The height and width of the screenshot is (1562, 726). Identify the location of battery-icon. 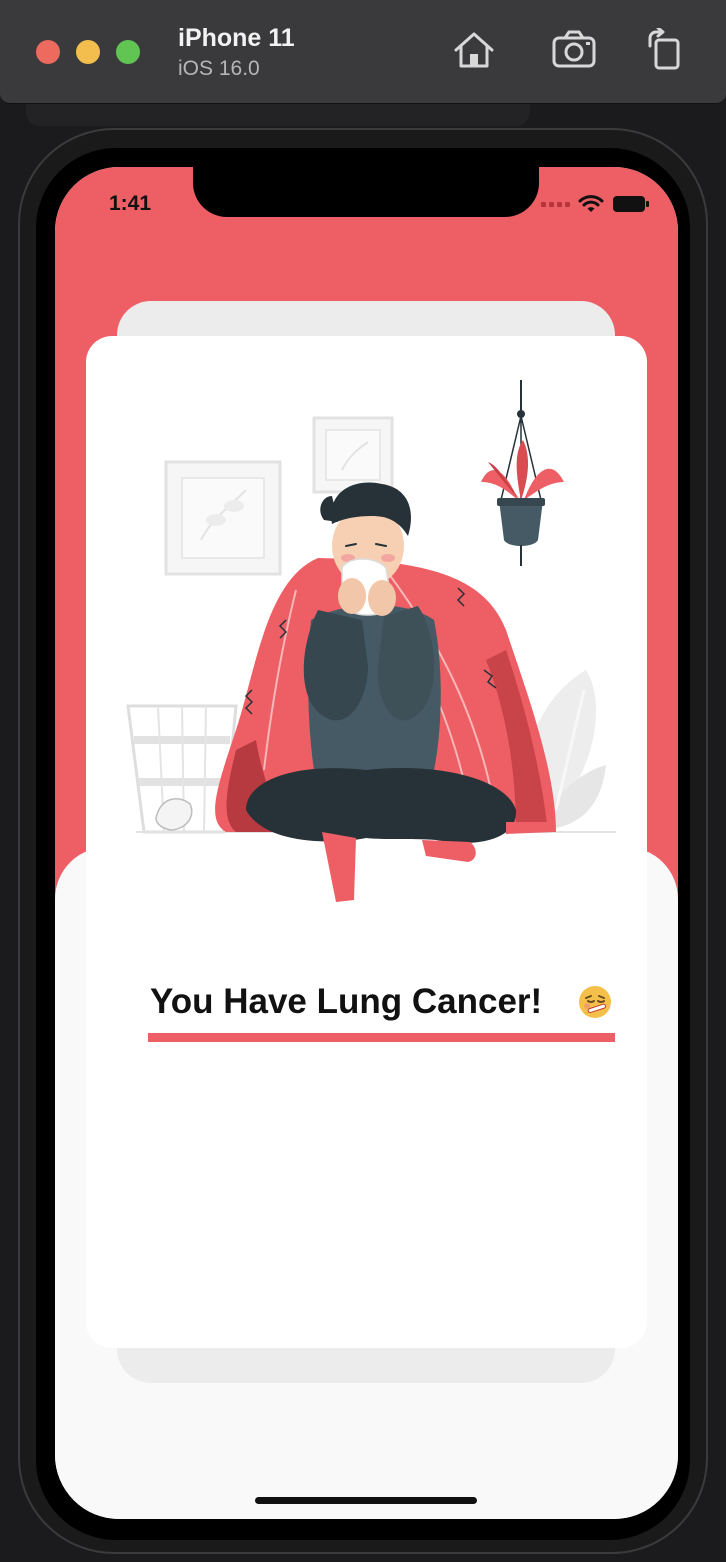
(631, 204).